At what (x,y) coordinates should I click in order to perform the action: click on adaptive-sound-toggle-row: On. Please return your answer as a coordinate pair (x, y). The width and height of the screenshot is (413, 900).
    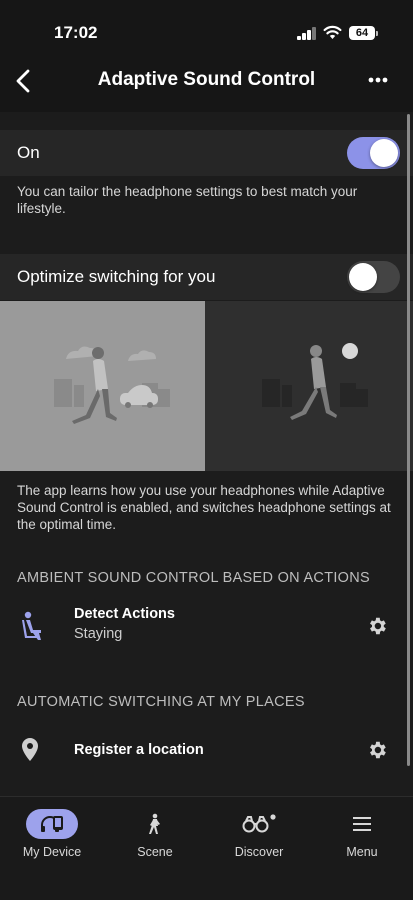
    Looking at the image, I should click on (206, 153).